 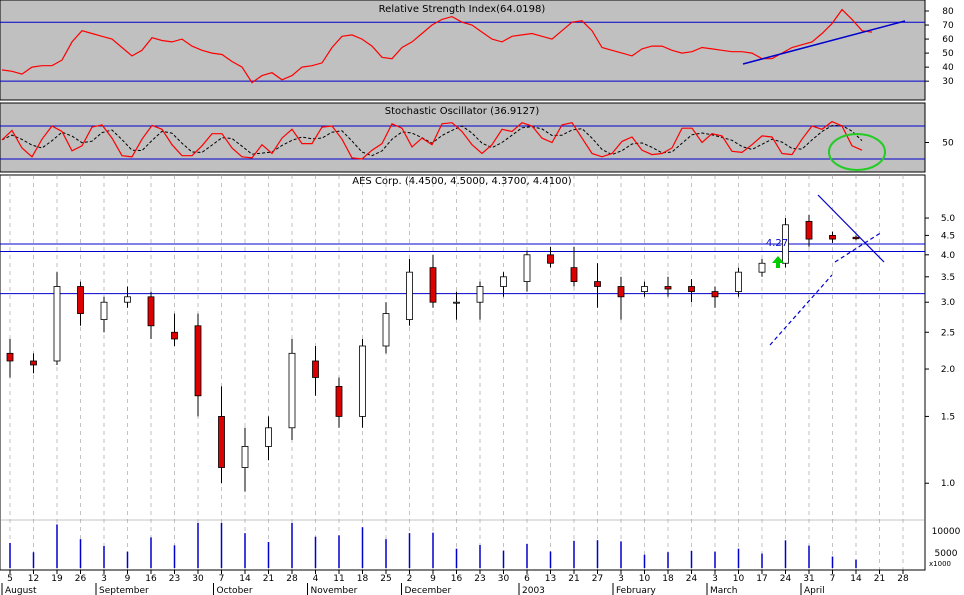 What do you see at coordinates (948, 26) in the screenshot?
I see `rsi-tick-label: 70` at bounding box center [948, 26].